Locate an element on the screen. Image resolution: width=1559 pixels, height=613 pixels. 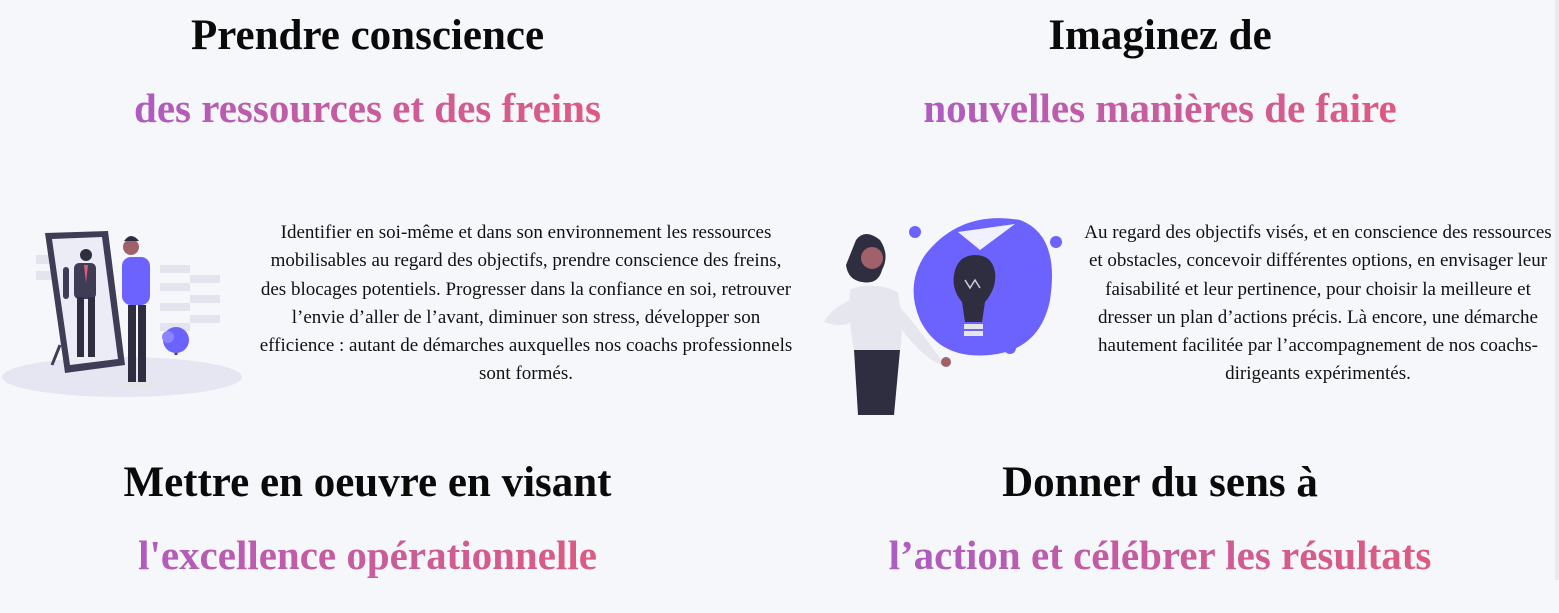
woman-lightbulb-idea-illustration is located at coordinates (943, 316).